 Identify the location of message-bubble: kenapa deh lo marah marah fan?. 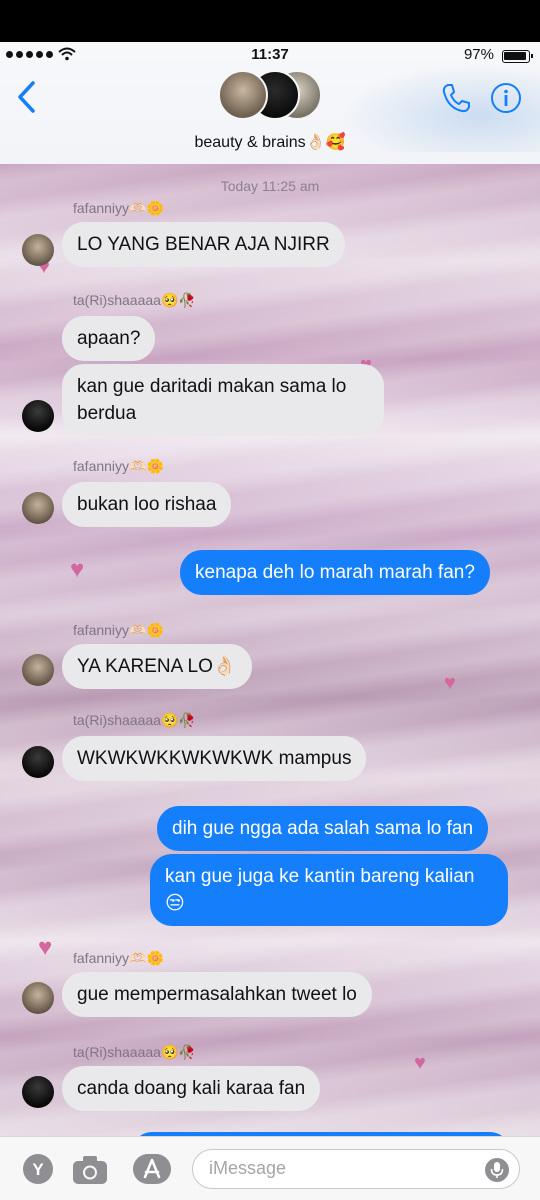
(335, 572).